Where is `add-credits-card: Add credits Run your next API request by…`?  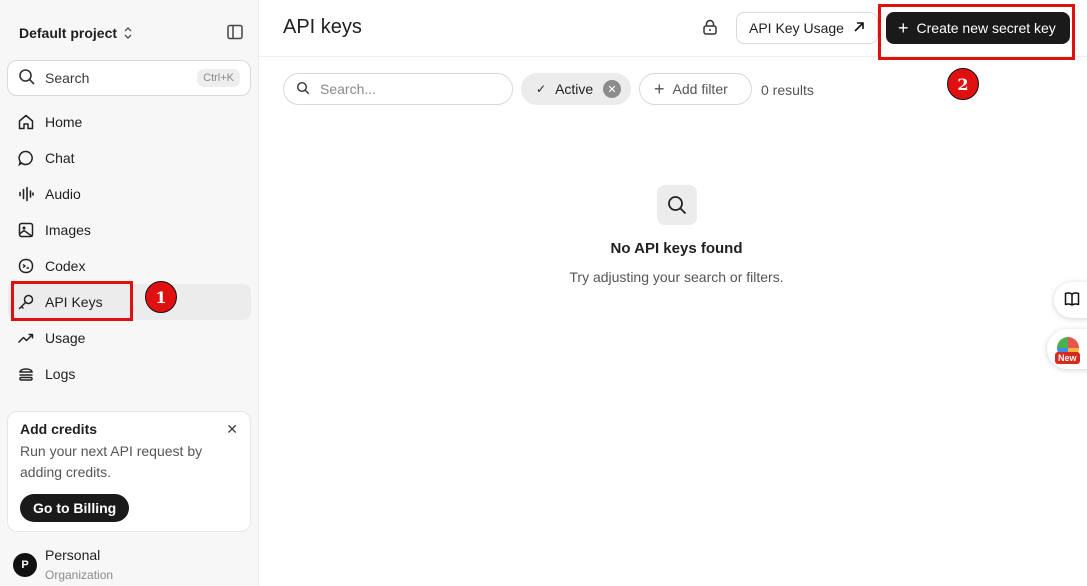
add-credits-card: Add credits Run your next API request by… is located at coordinates (129, 471).